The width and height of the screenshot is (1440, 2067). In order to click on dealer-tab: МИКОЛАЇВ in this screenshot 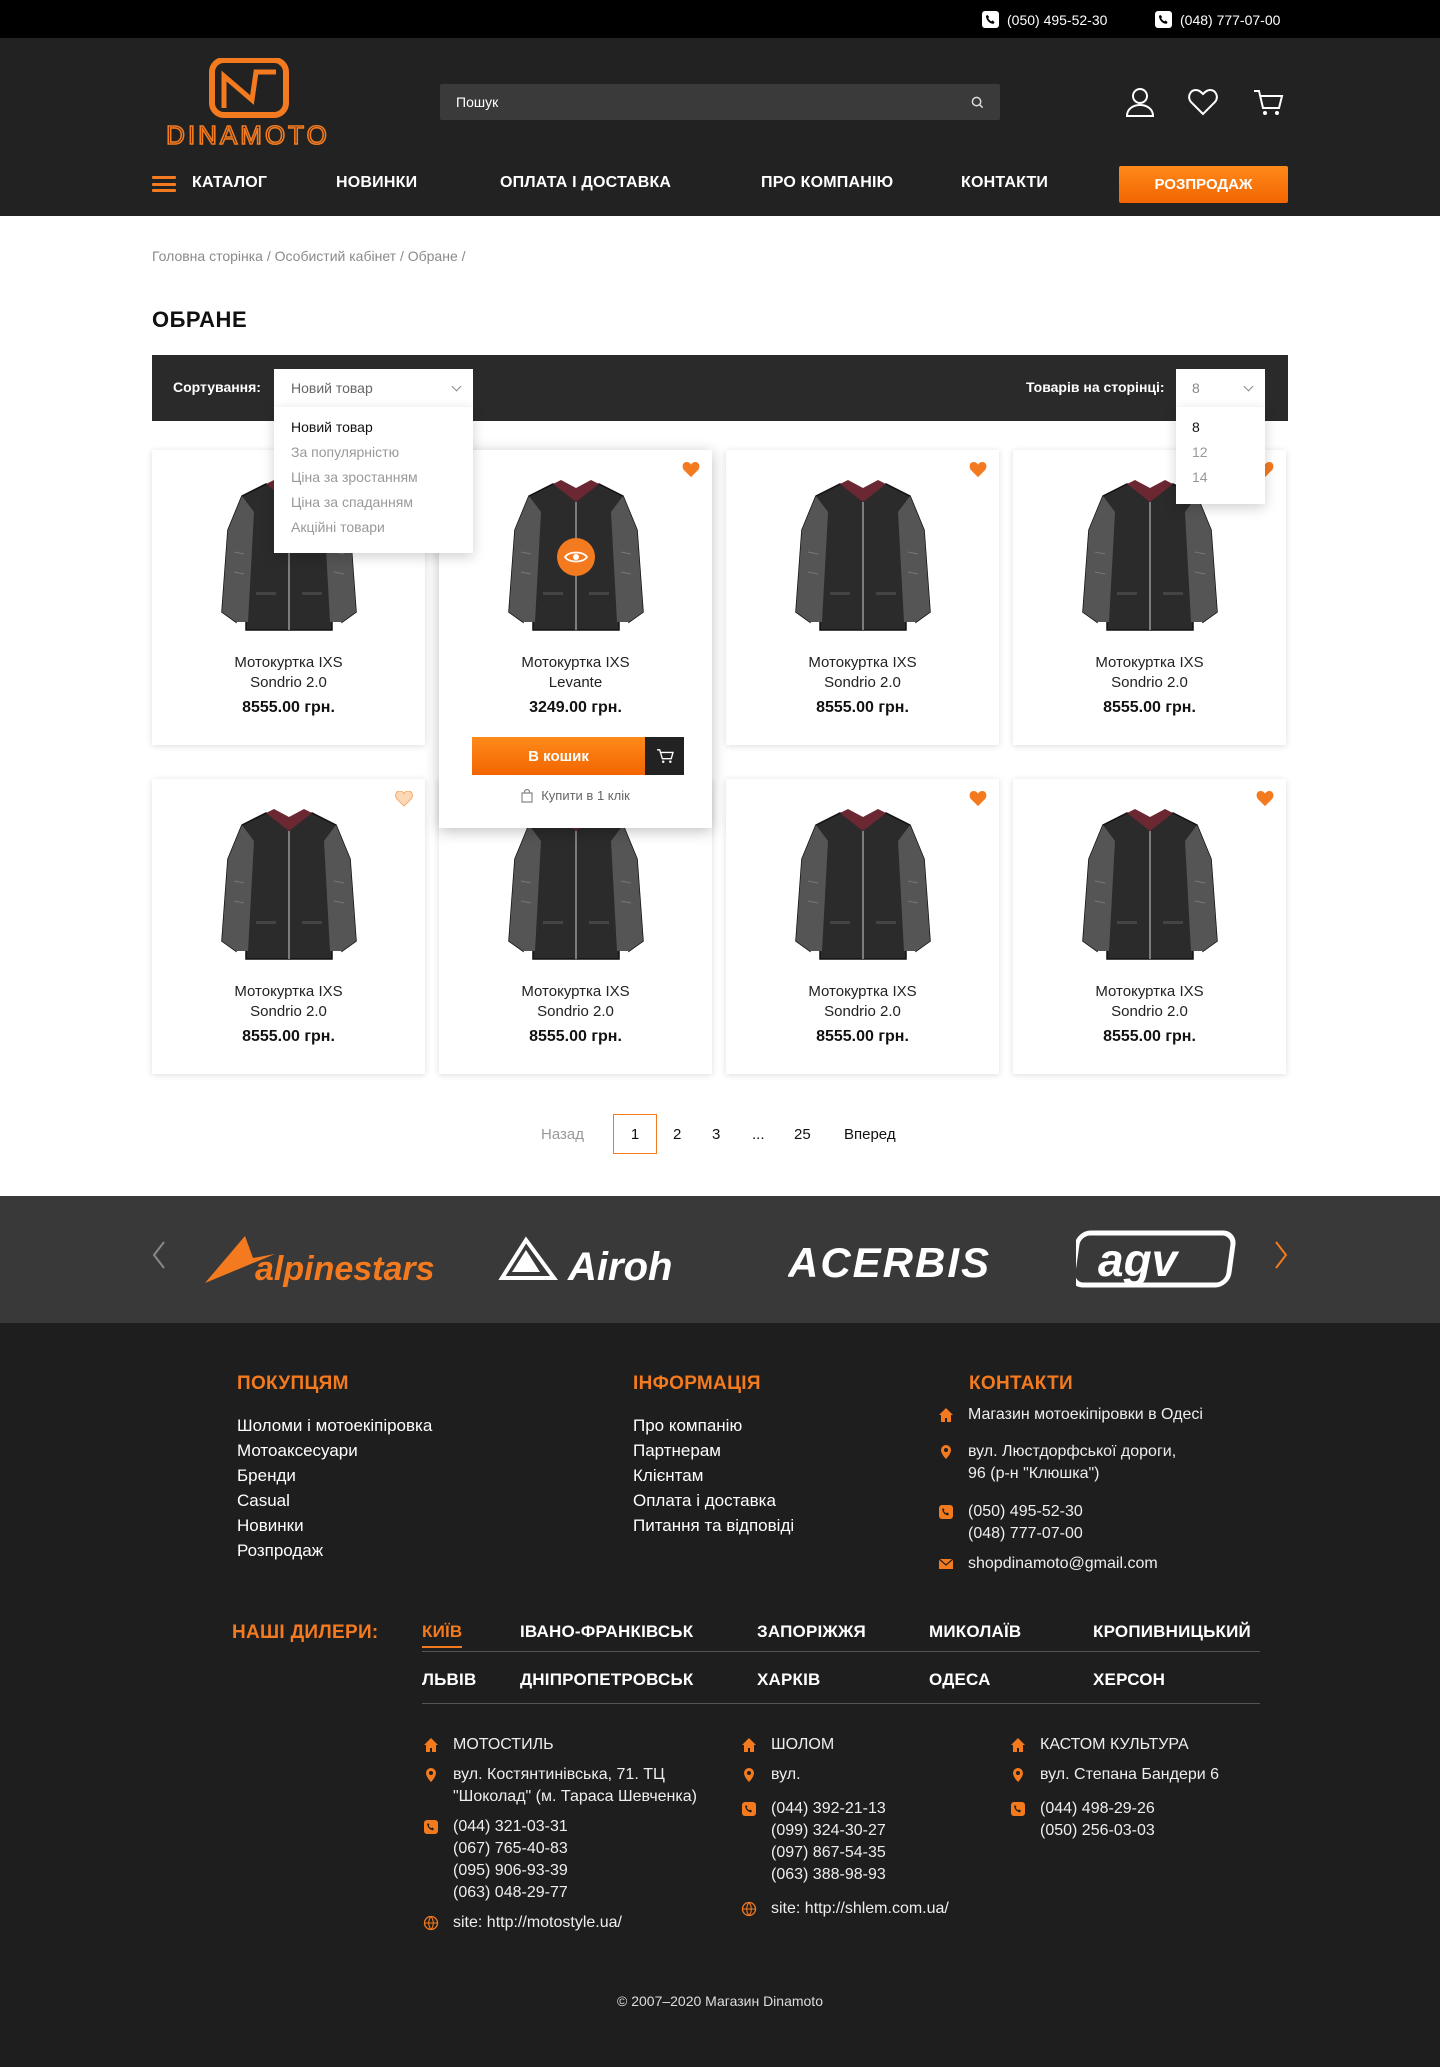, I will do `click(975, 1632)`.